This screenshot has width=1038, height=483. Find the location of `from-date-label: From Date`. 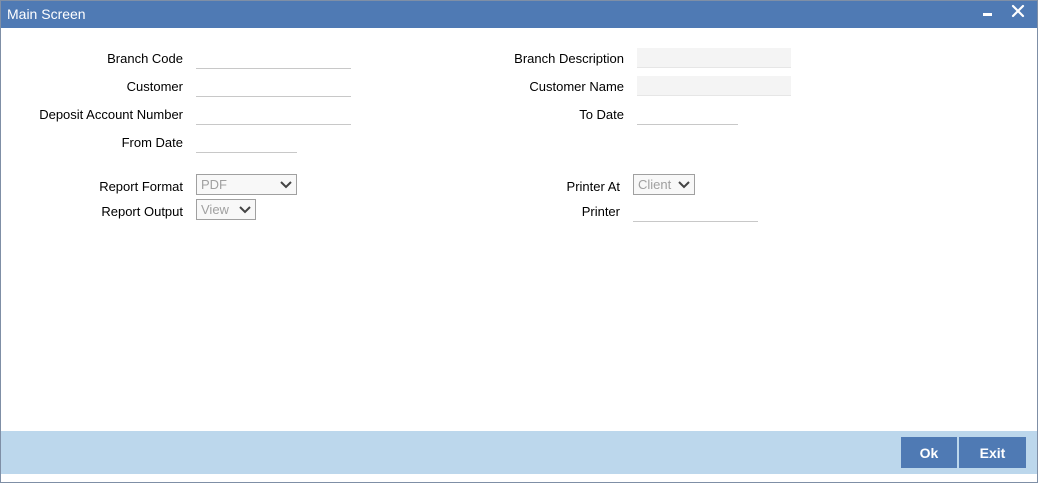

from-date-label: From Date is located at coordinates (152, 142).